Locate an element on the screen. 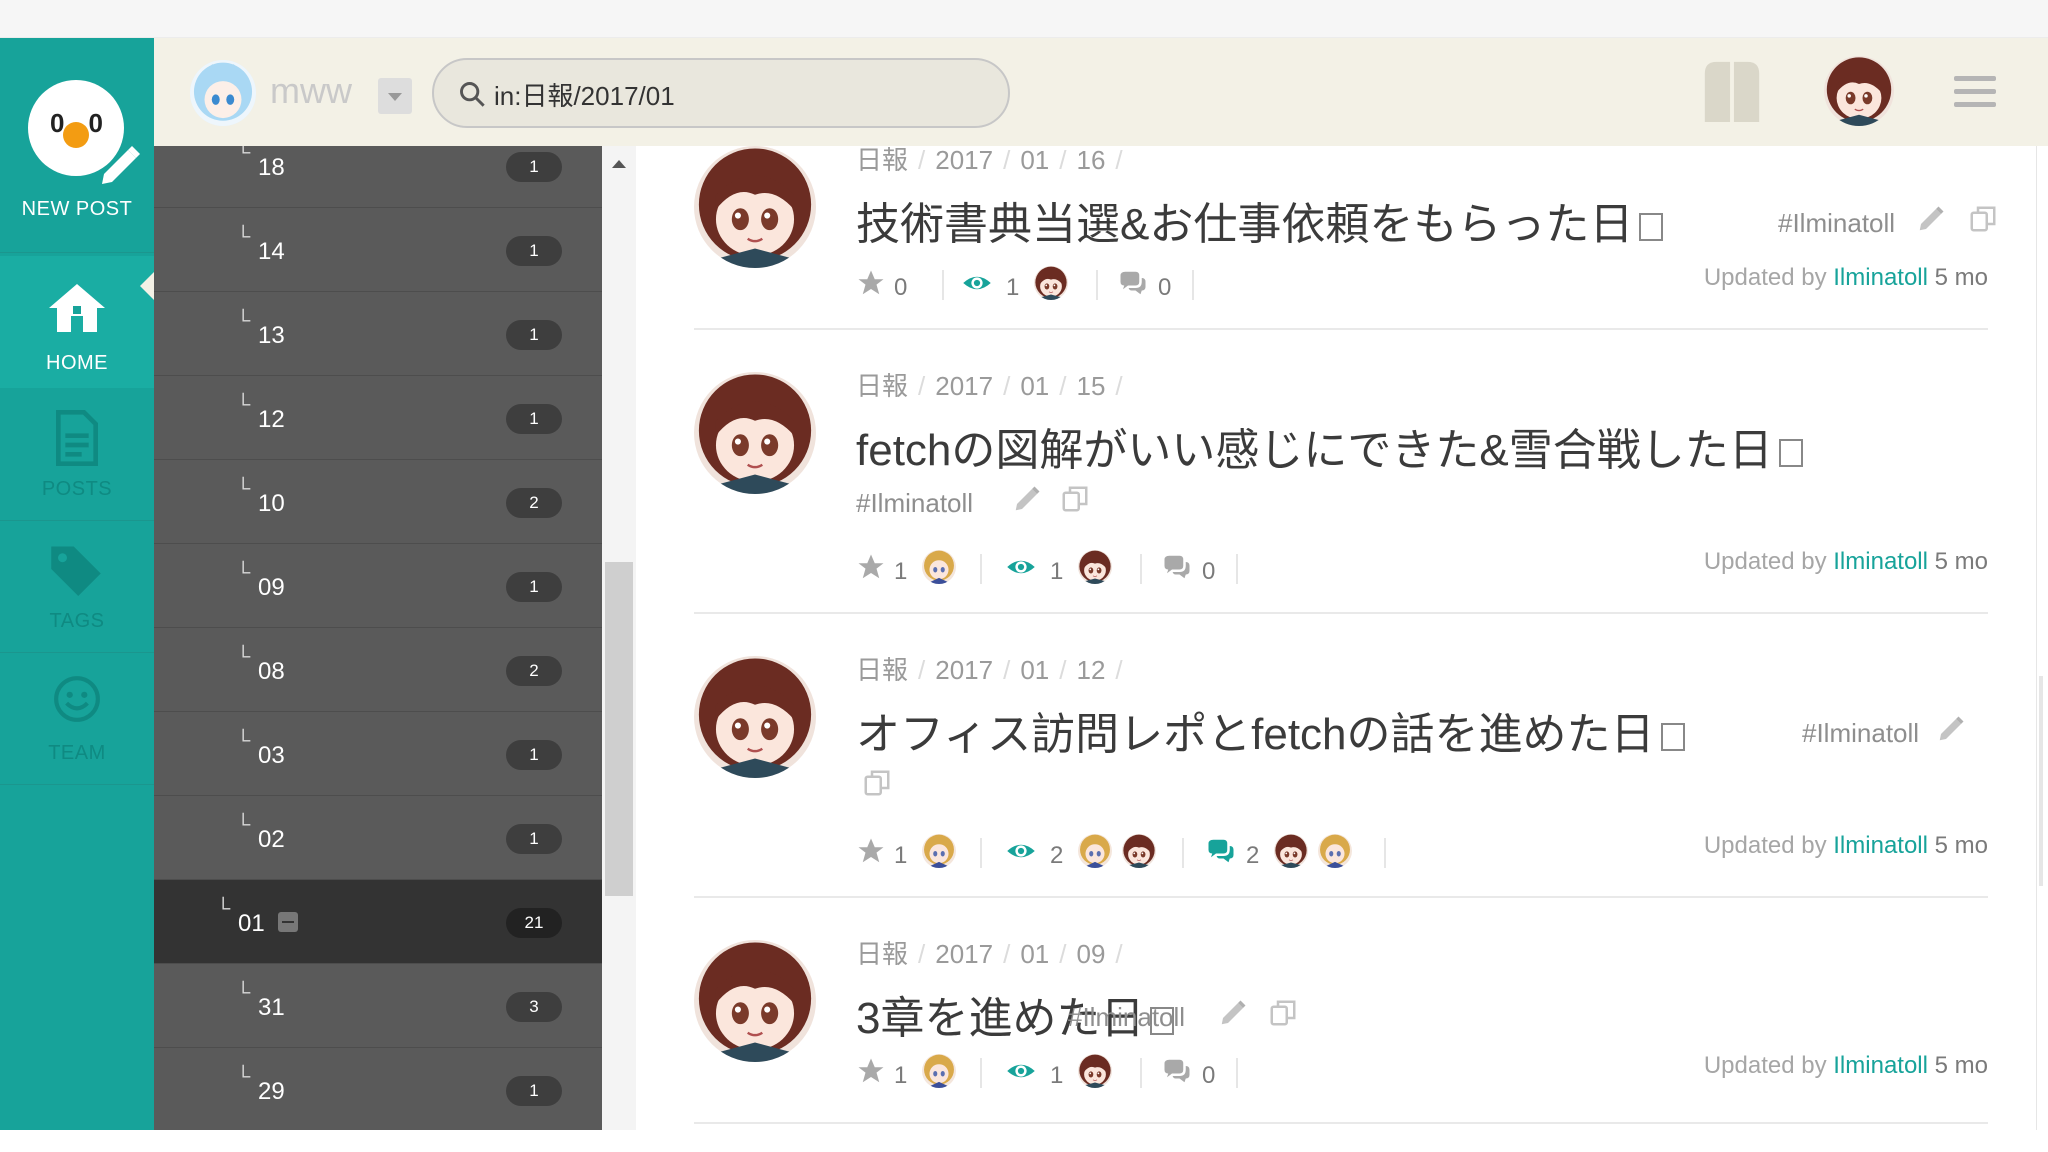  team-avatar is located at coordinates (223, 93).